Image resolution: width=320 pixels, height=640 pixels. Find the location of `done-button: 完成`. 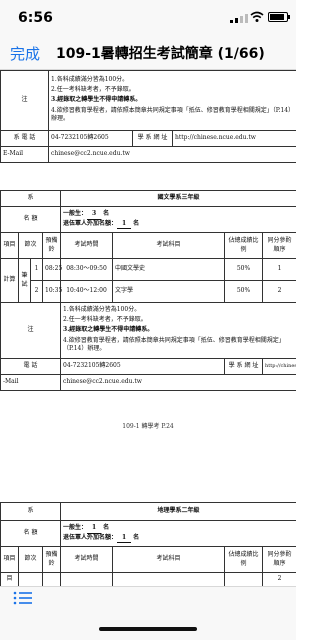

done-button: 完成 is located at coordinates (25, 53).